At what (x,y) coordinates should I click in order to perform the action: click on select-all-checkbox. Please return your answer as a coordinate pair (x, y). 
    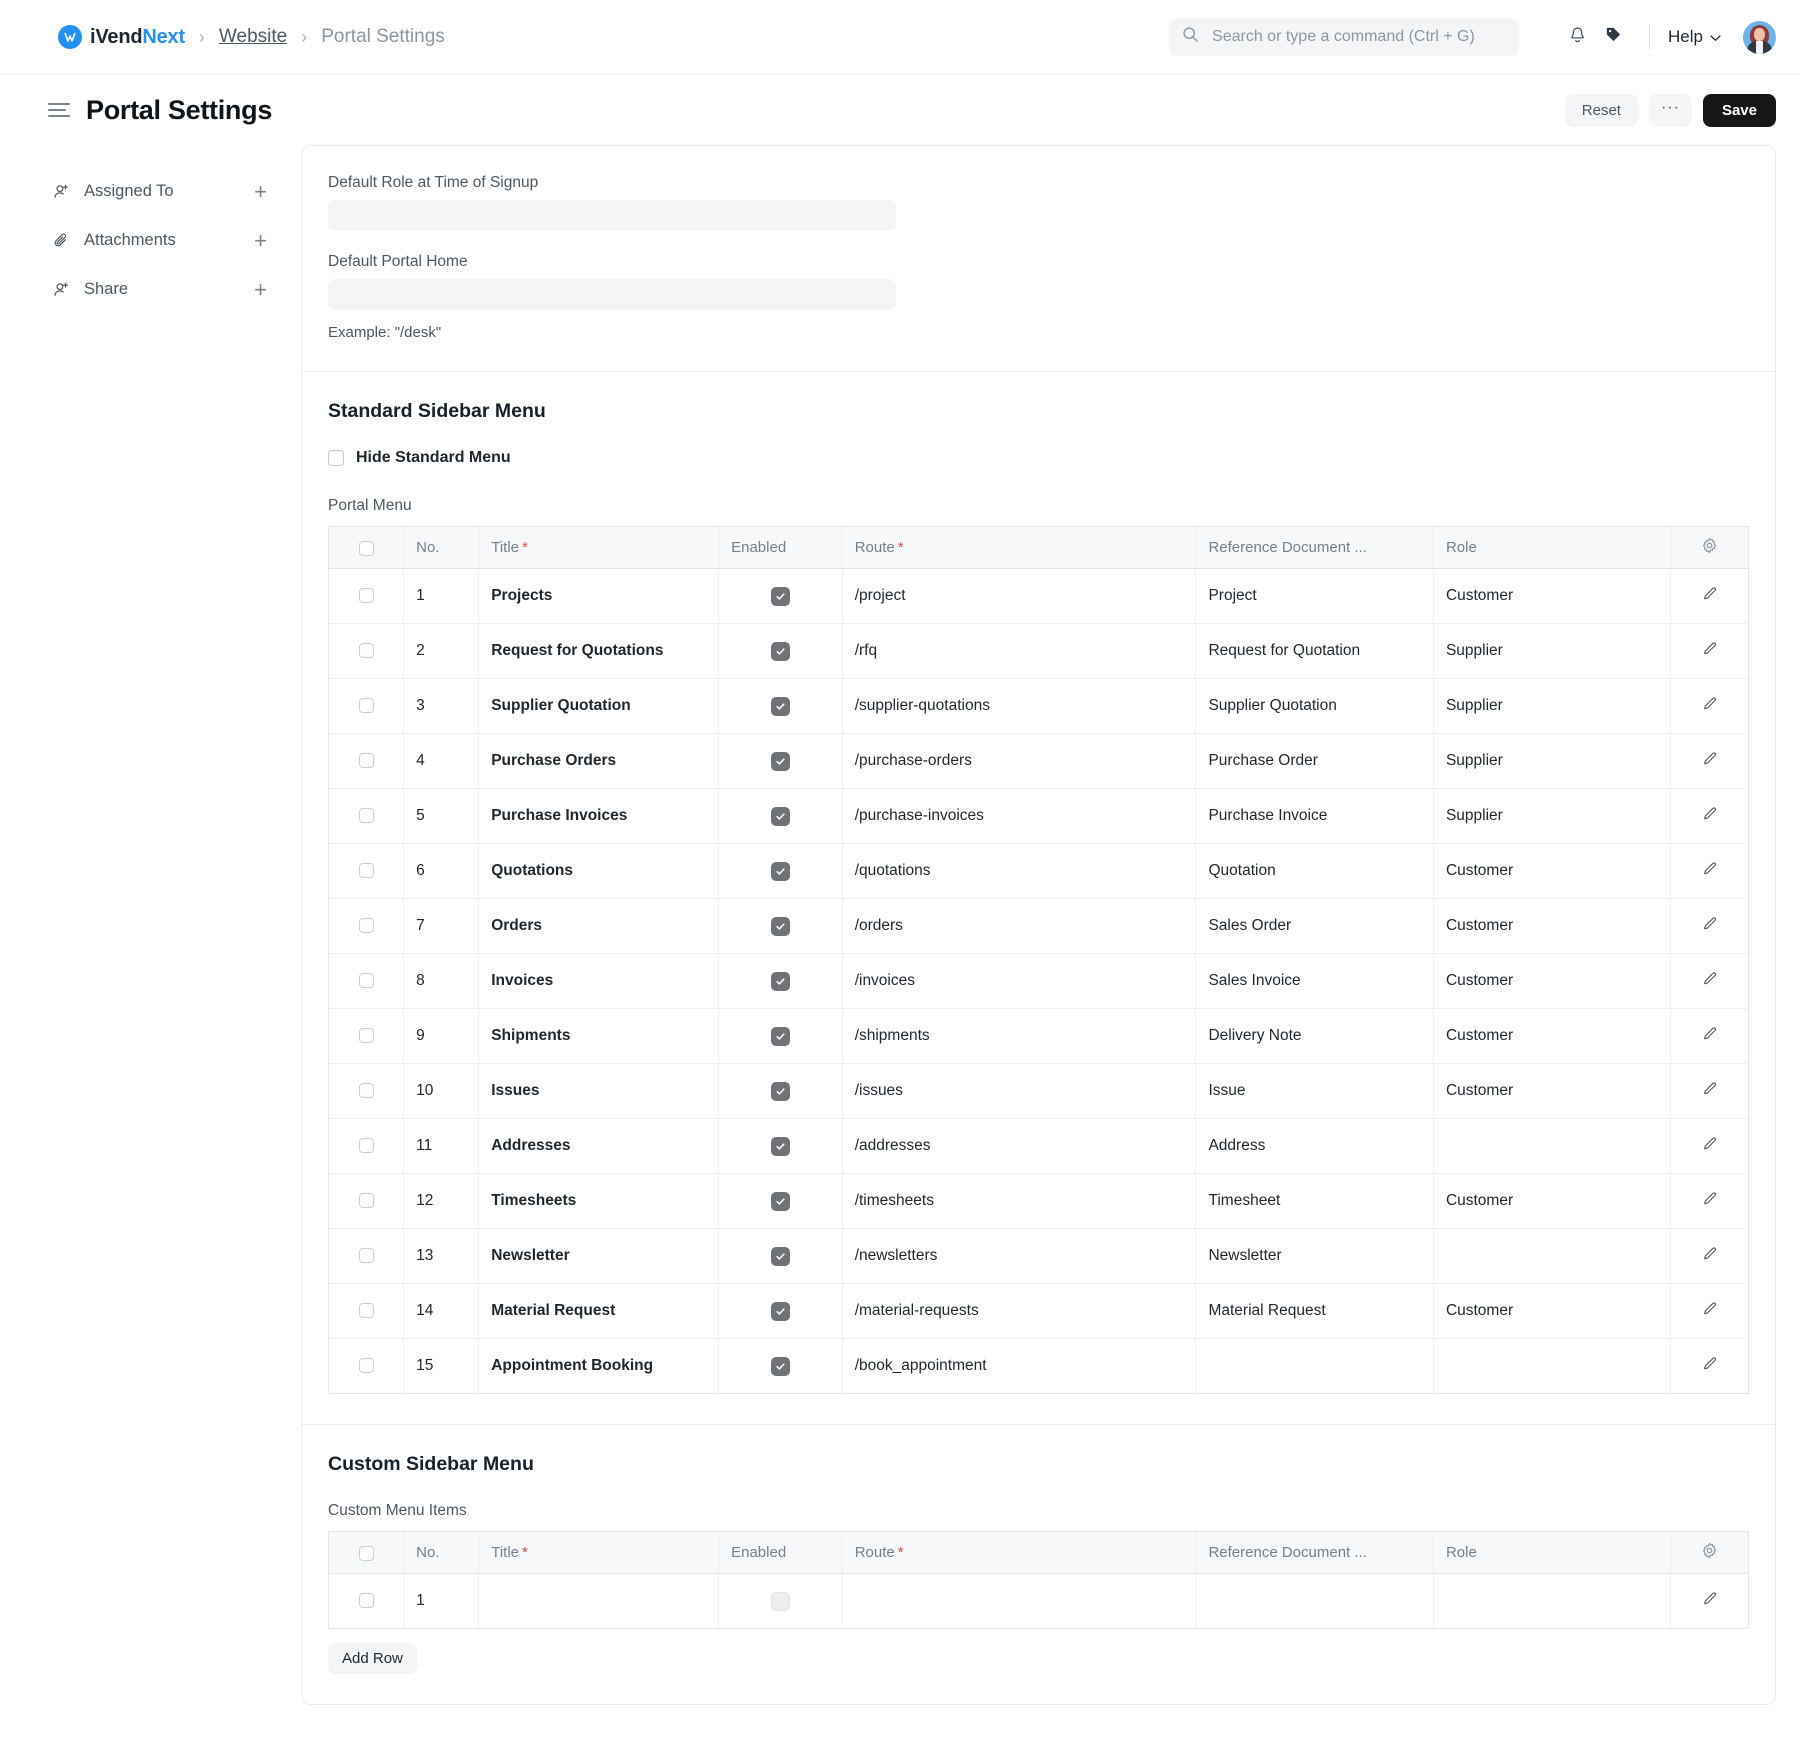
    Looking at the image, I should click on (366, 1553).